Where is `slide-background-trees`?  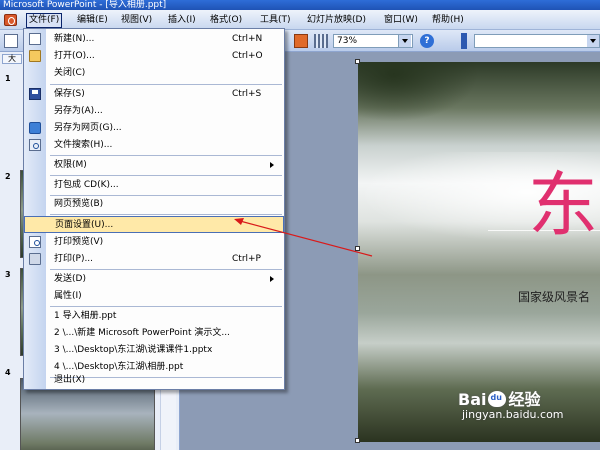 slide-background-trees is located at coordinates (418, 92).